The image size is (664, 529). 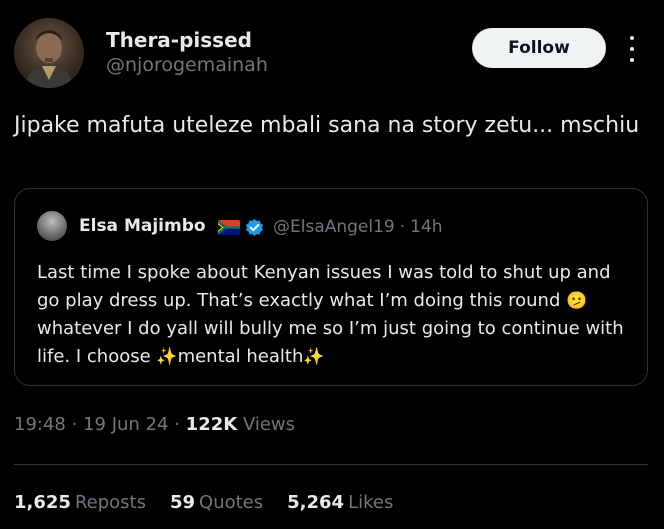 I want to click on tweet-meta: 19:48 · 19 Jun 24 · 122K Views, so click(x=154, y=424).